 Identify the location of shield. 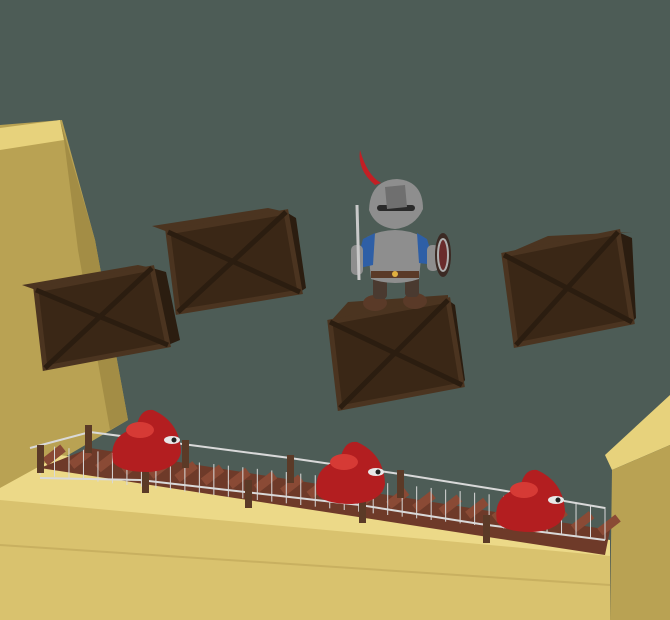
(443, 255).